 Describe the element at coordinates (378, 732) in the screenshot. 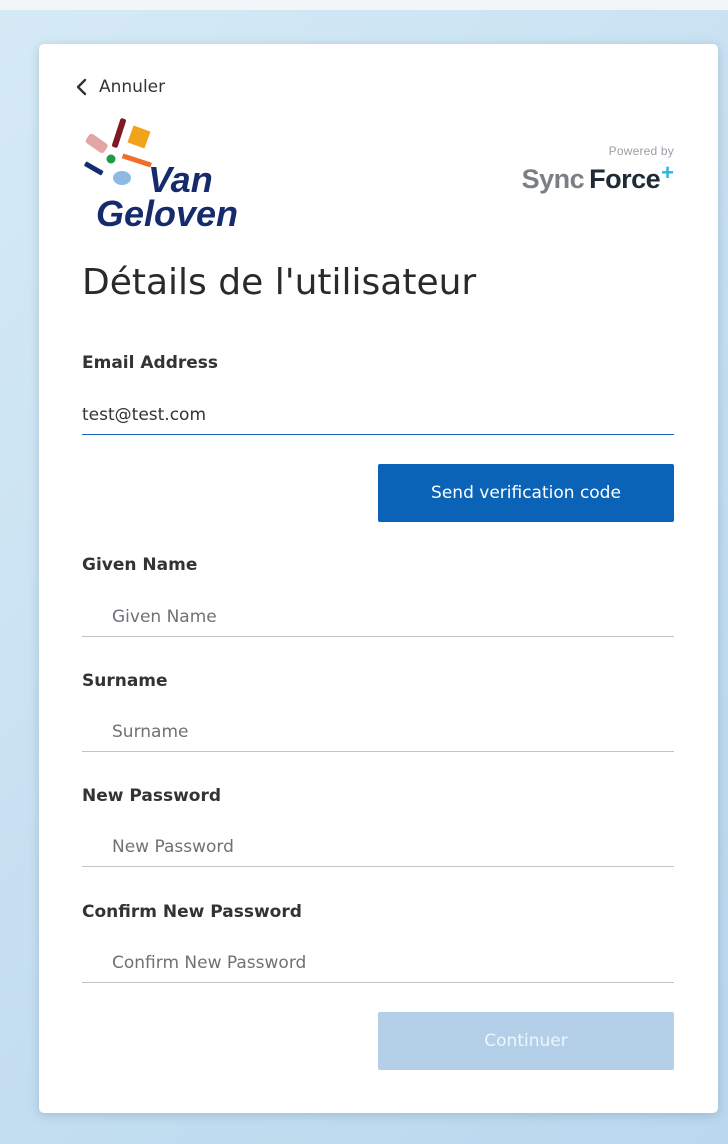

I see `surname-input` at that location.